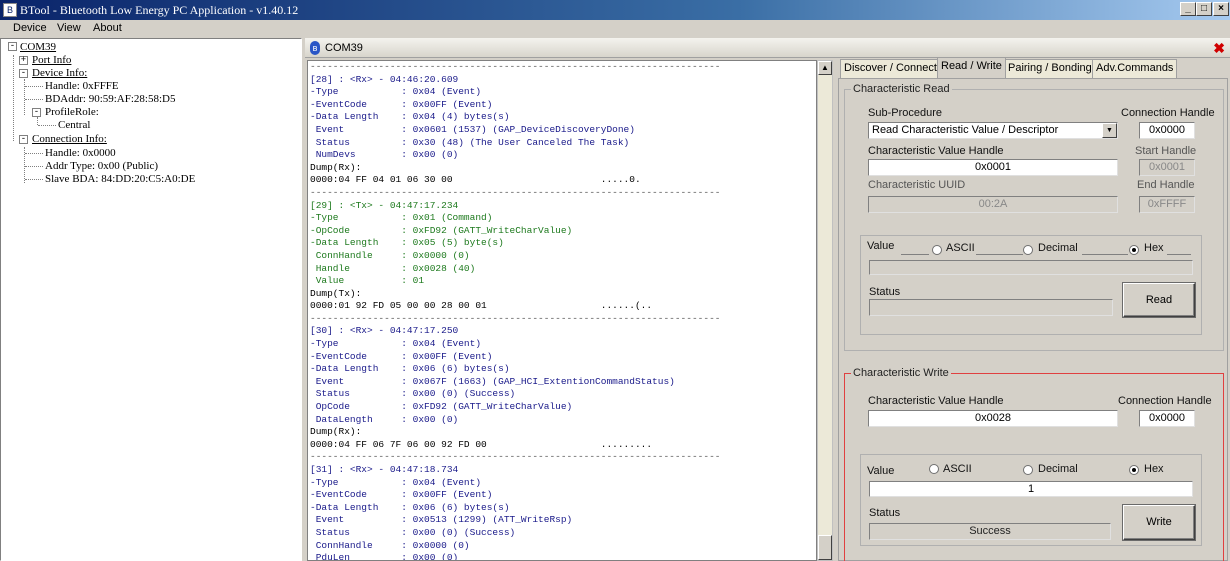 The height and width of the screenshot is (561, 1230). I want to click on read-hex-radio, so click(1134, 250).